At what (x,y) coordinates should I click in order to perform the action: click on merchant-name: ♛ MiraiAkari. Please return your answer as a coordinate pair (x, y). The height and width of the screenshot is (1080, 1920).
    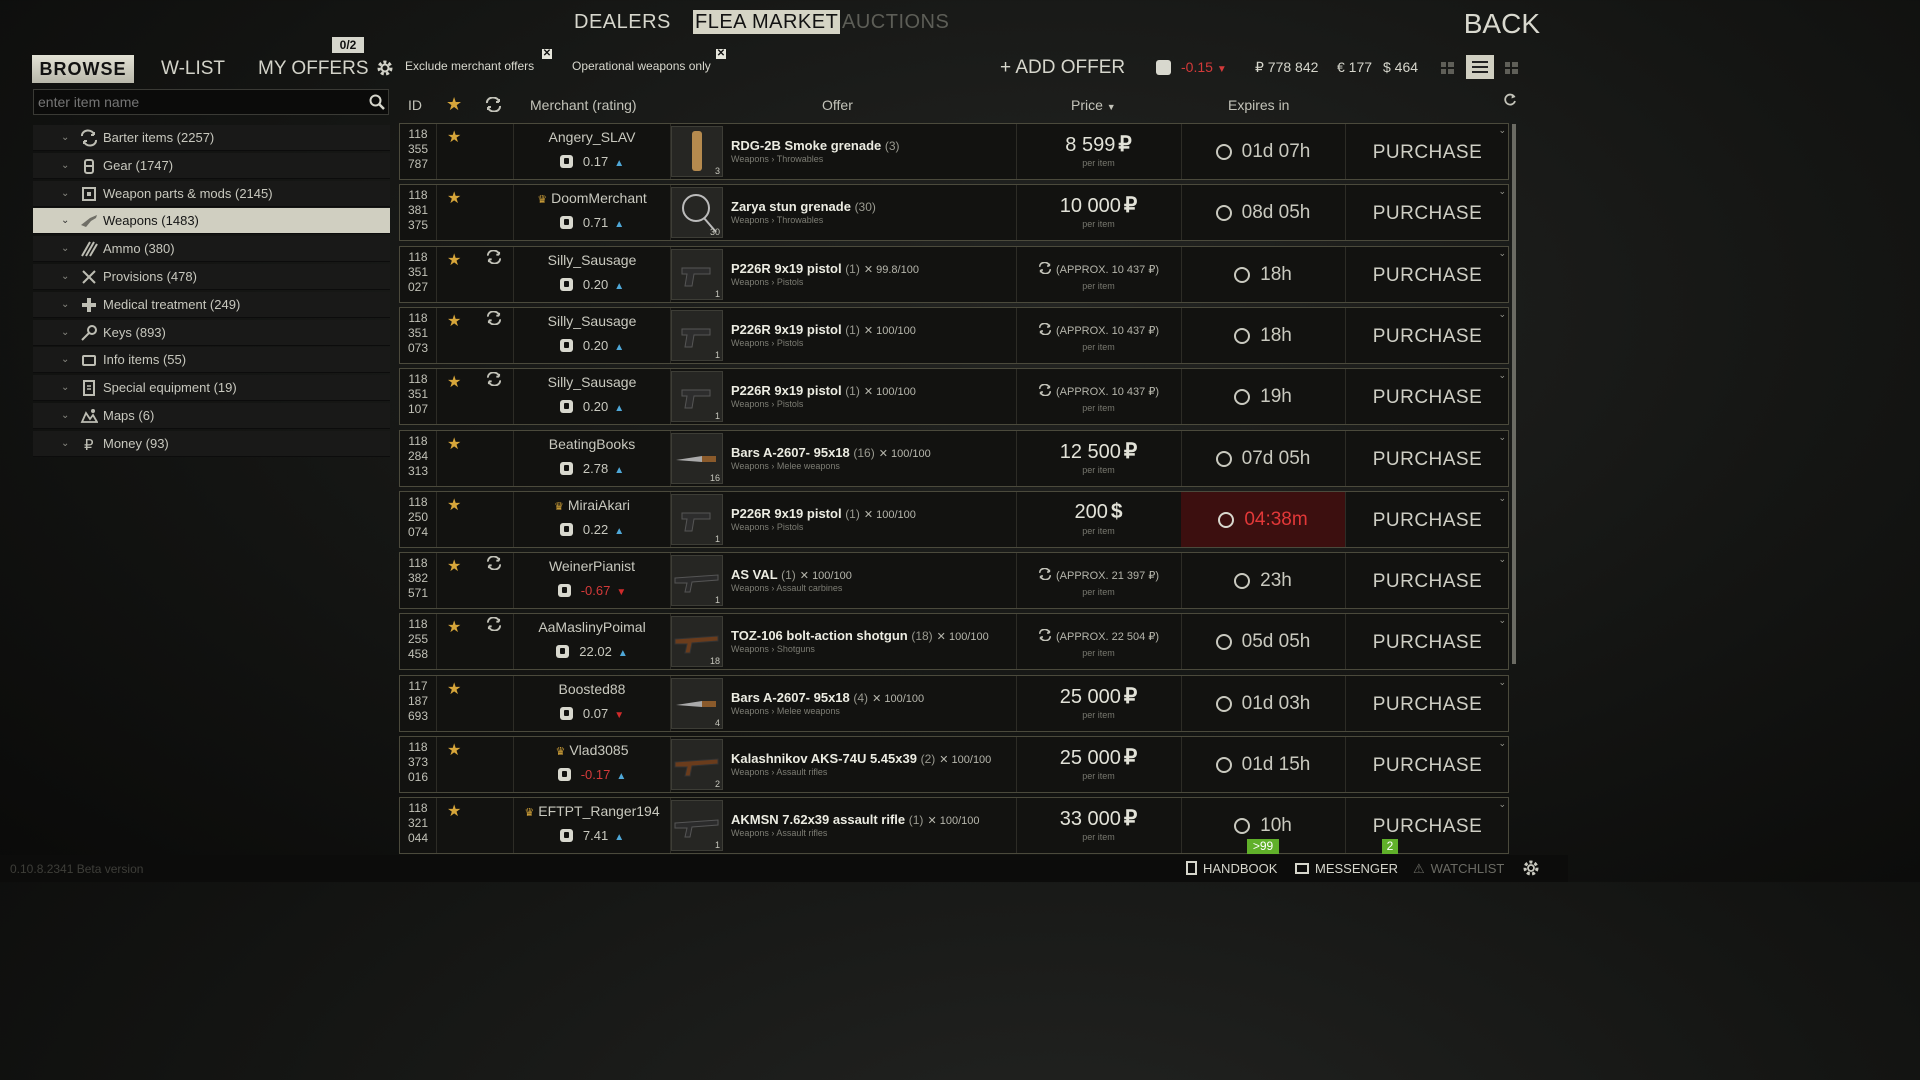
    Looking at the image, I should click on (592, 505).